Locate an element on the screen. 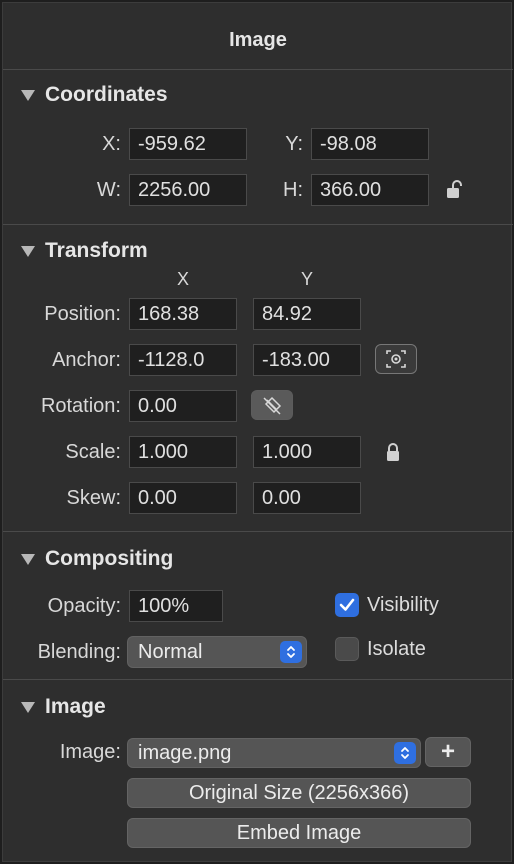 Image resolution: width=514 pixels, height=864 pixels. compositing-header-label: Compositing is located at coordinates (109, 558).